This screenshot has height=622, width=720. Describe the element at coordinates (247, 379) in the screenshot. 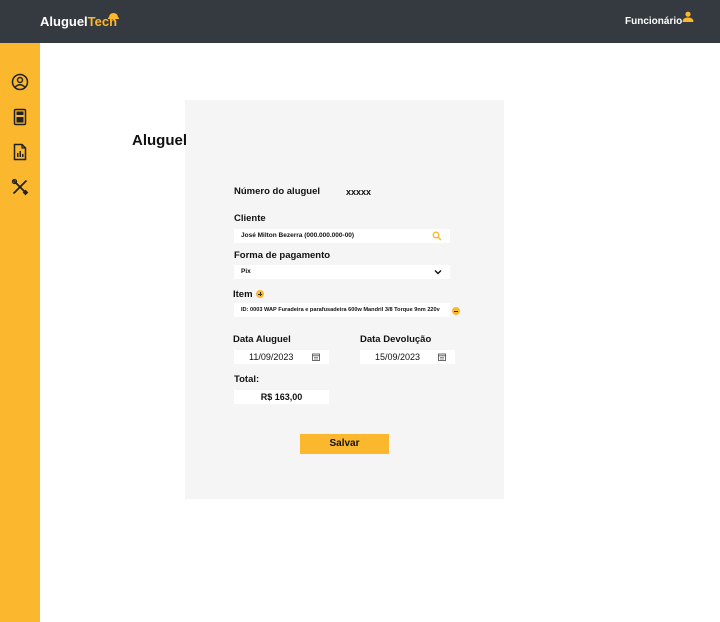

I see `total-label: Total:` at that location.